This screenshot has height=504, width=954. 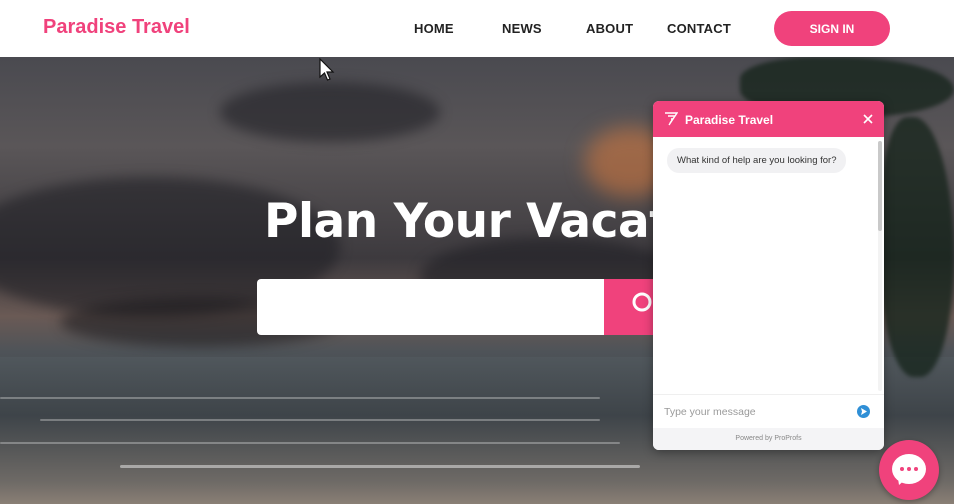 I want to click on hero-background-cloud, so click(x=330, y=112).